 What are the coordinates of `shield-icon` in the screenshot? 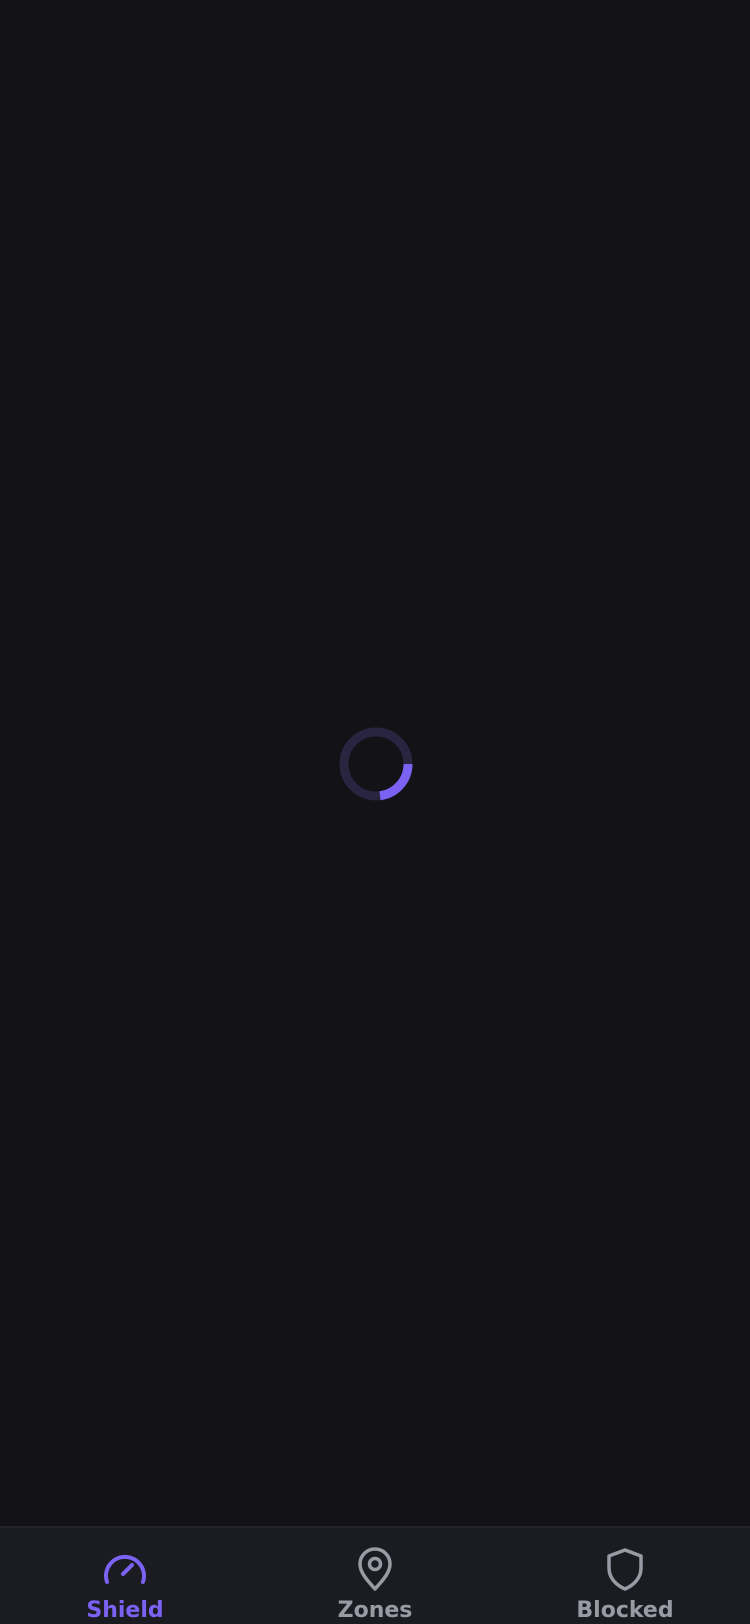 It's located at (625, 1569).